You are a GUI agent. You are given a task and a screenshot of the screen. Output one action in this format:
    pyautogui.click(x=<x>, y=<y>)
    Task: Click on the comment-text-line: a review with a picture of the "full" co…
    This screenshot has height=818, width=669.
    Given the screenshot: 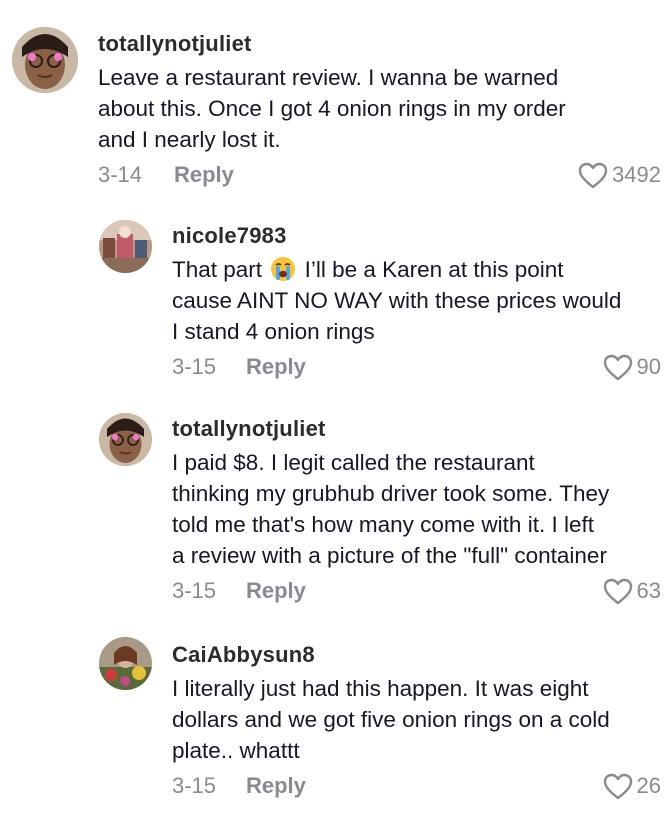 What is the action you would take?
    pyautogui.click(x=389, y=555)
    